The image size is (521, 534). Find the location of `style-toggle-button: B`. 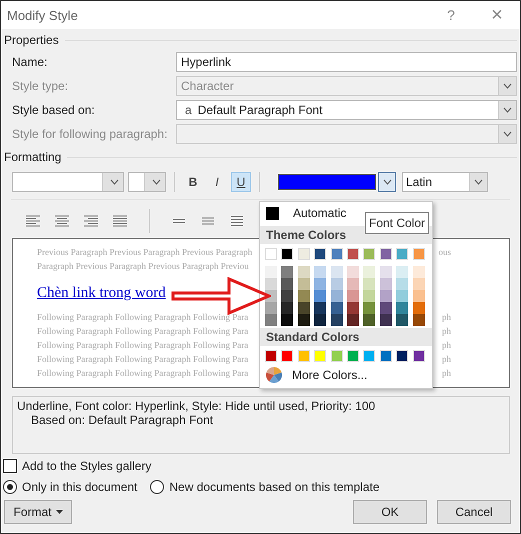

style-toggle-button: B is located at coordinates (193, 182).